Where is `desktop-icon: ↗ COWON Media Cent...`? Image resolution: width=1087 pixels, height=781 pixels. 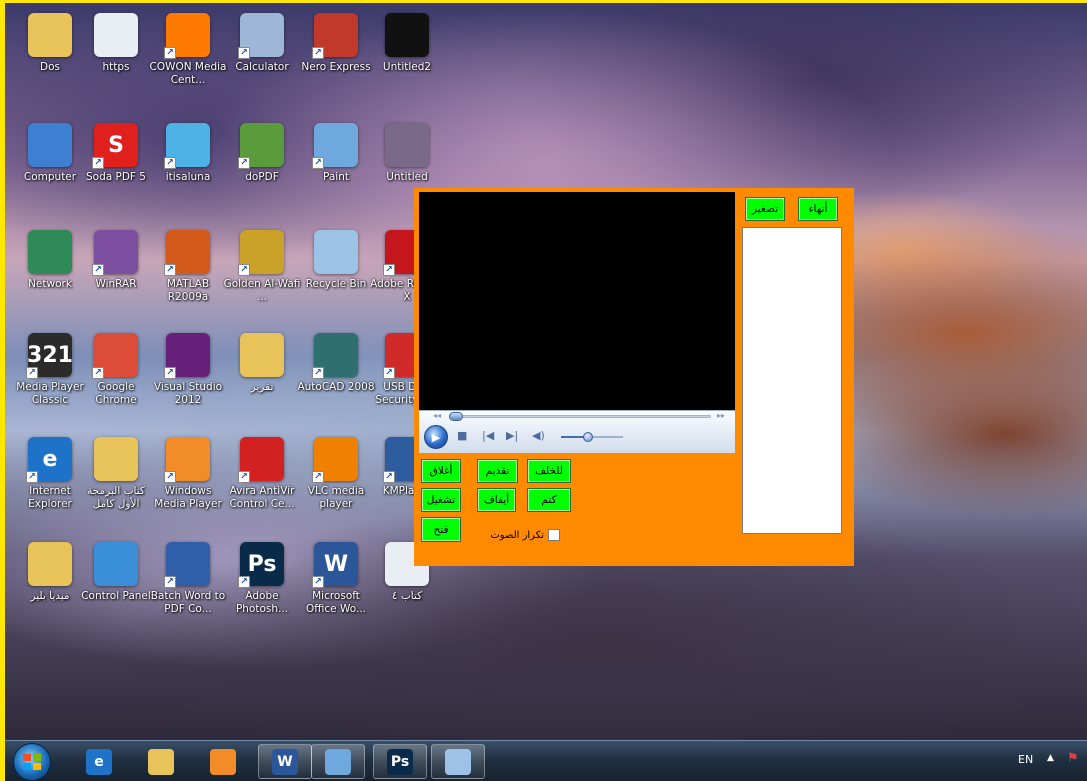 desktop-icon: ↗ COWON Media Cent... is located at coordinates (188, 59).